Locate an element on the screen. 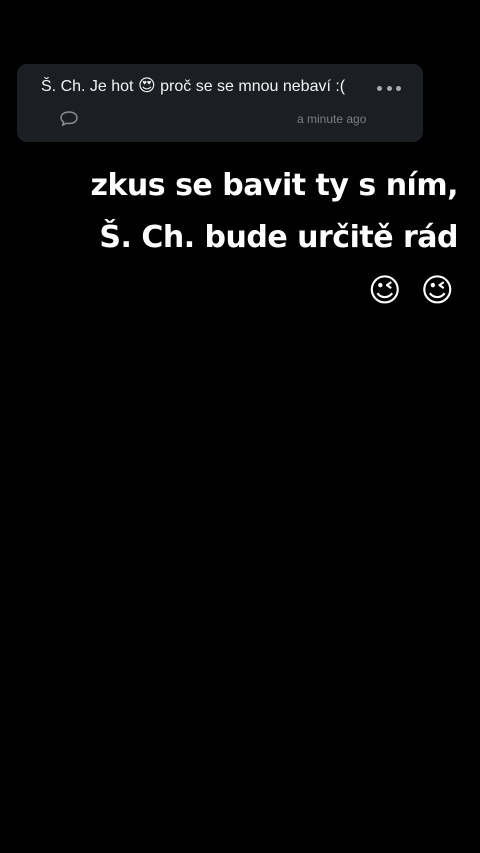 This screenshot has width=480, height=853. question-text-start: Š. Ch. Je hot is located at coordinates (87, 86).